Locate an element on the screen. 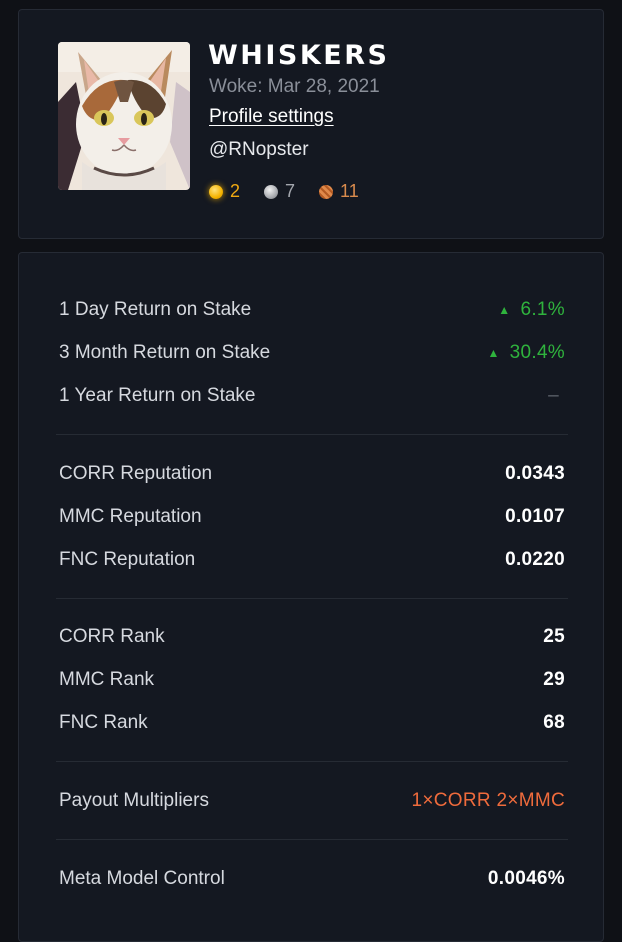  stat-row-corr-rank: CORR Rank 25 is located at coordinates (312, 637).